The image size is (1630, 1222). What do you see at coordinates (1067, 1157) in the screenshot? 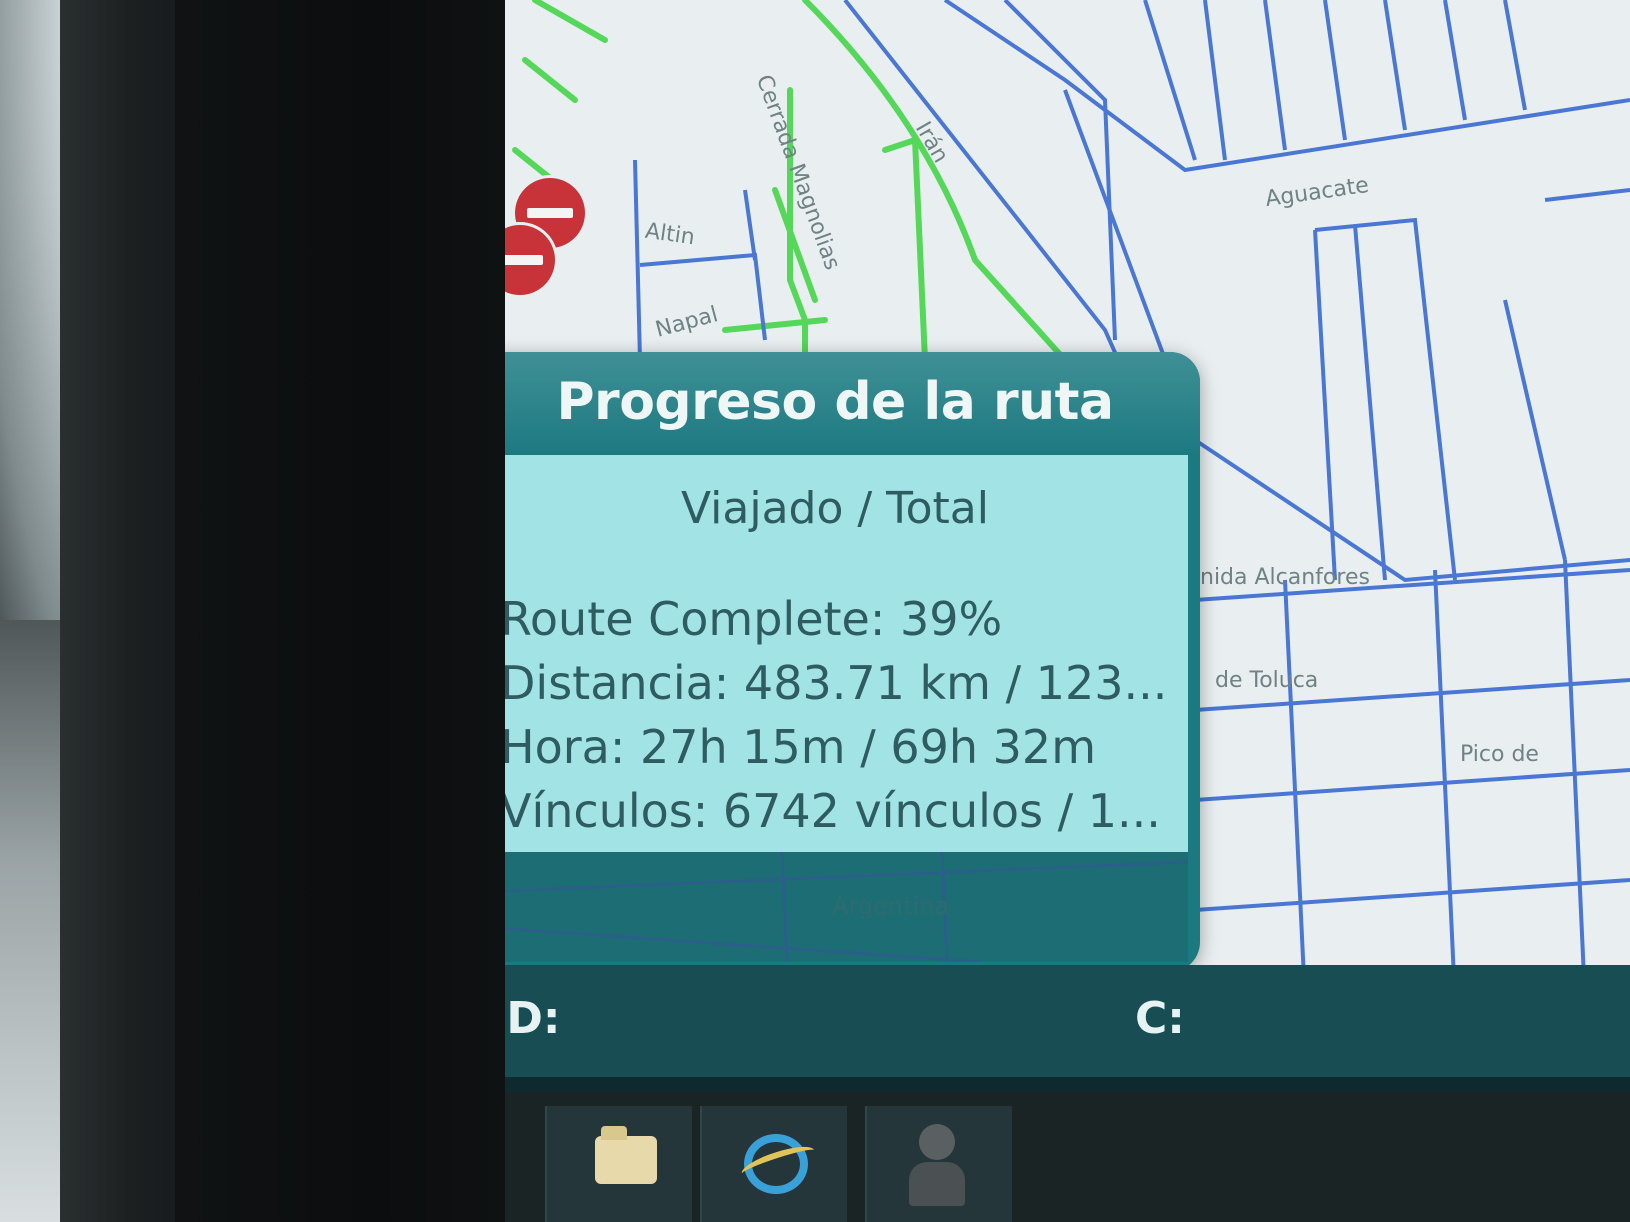
I see `taskbar` at bounding box center [1067, 1157].